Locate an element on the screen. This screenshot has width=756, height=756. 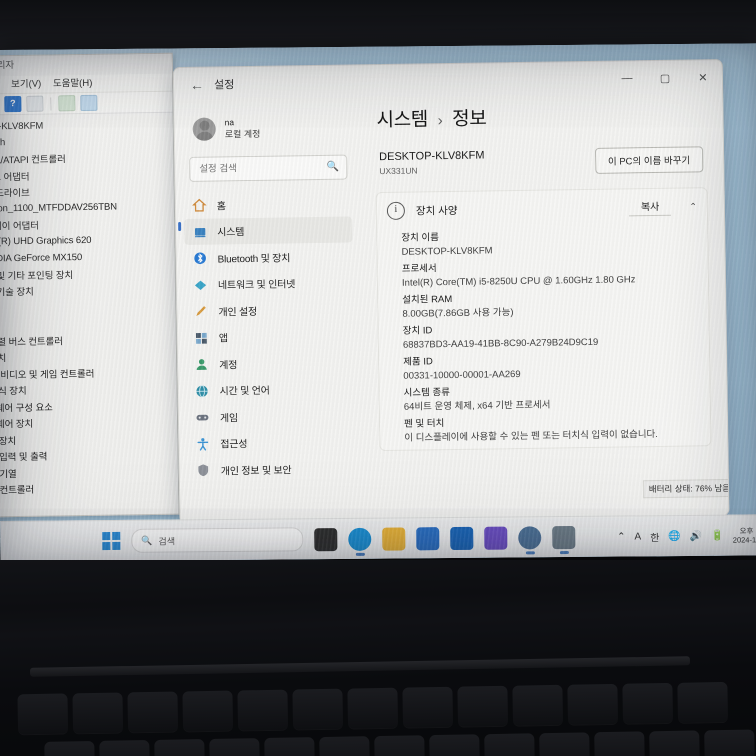
device-item-label: 마우스 및 기타 포인팅 장치 is located at coordinates (37, 276).